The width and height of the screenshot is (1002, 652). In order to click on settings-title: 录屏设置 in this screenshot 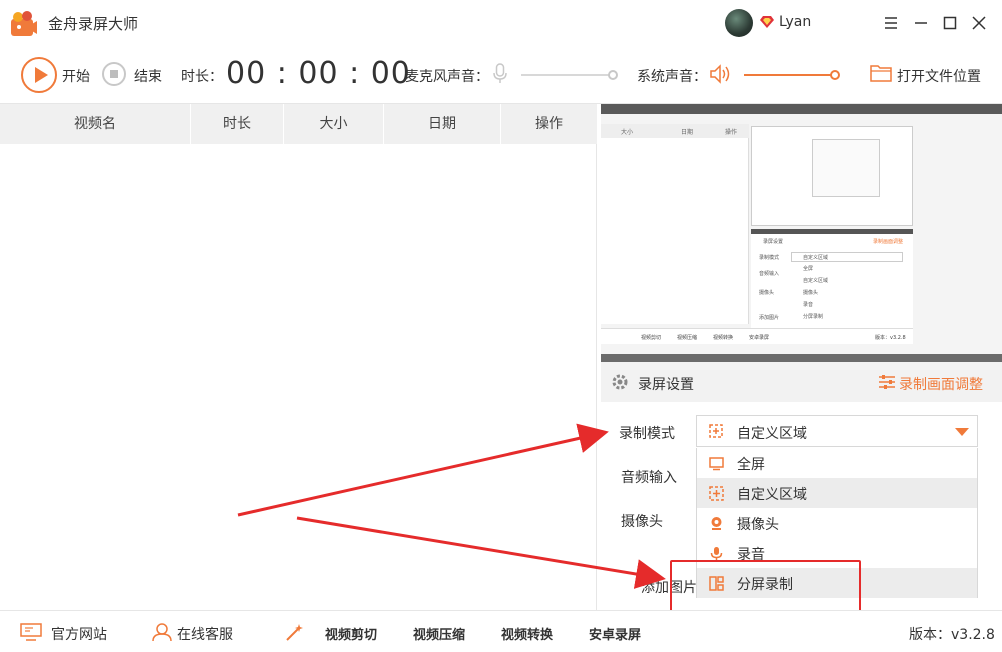, I will do `click(666, 385)`.